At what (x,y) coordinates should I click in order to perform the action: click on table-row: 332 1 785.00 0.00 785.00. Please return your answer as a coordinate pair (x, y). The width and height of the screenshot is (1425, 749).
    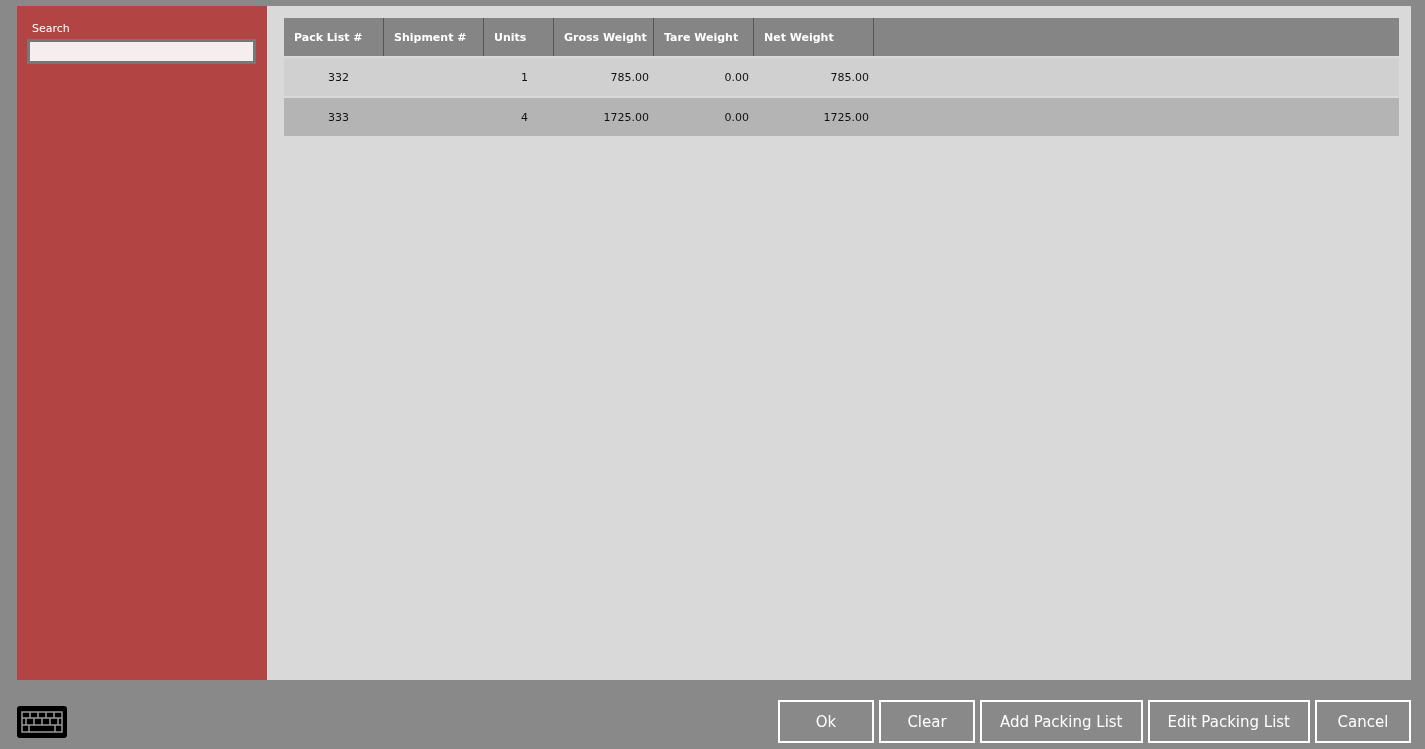
    Looking at the image, I should click on (841, 77).